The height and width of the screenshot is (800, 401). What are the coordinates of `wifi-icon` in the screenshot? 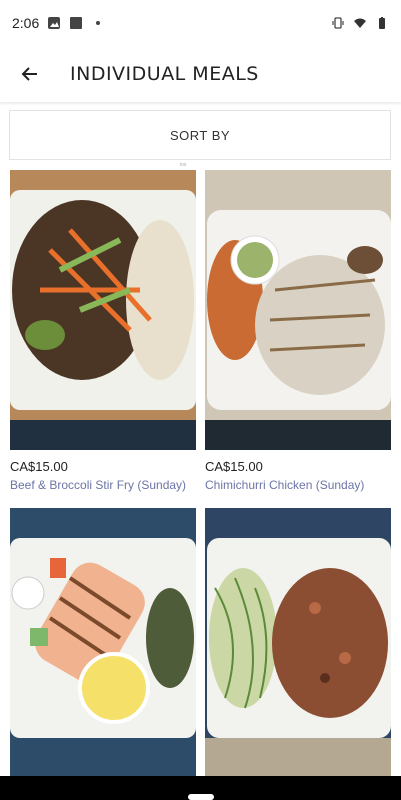 It's located at (360, 23).